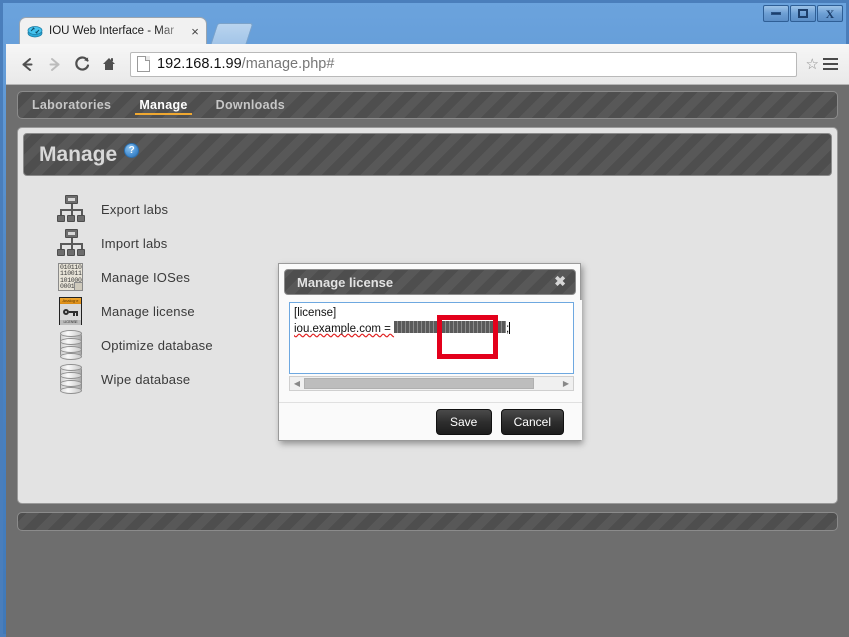 Image resolution: width=849 pixels, height=637 pixels. Describe the element at coordinates (344, 329) in the screenshot. I see `license-line-2-prefix: iou.example.com =` at that location.